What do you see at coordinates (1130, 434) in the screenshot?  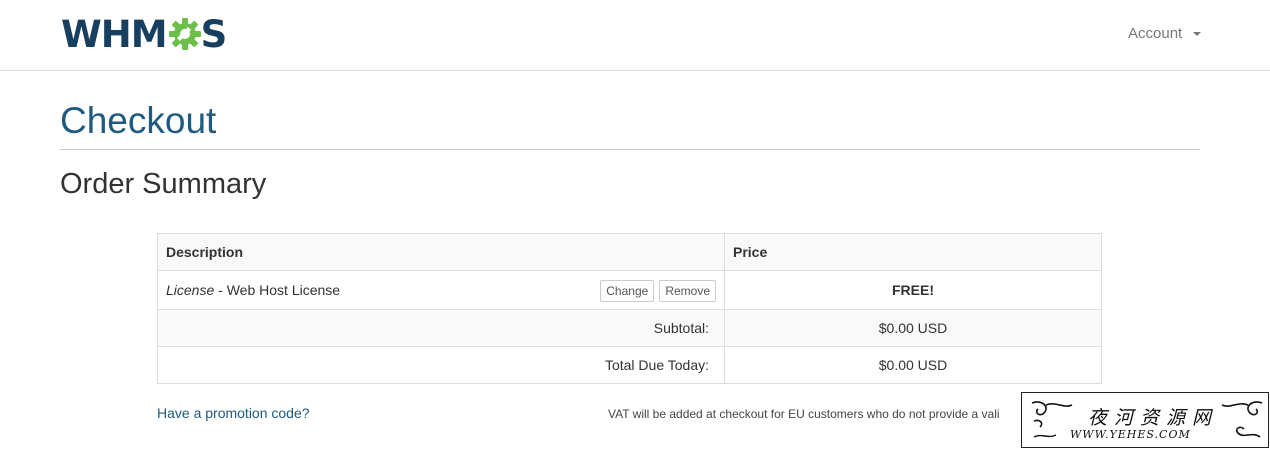 I see `watermark-url: WWW.YEHES.COM` at bounding box center [1130, 434].